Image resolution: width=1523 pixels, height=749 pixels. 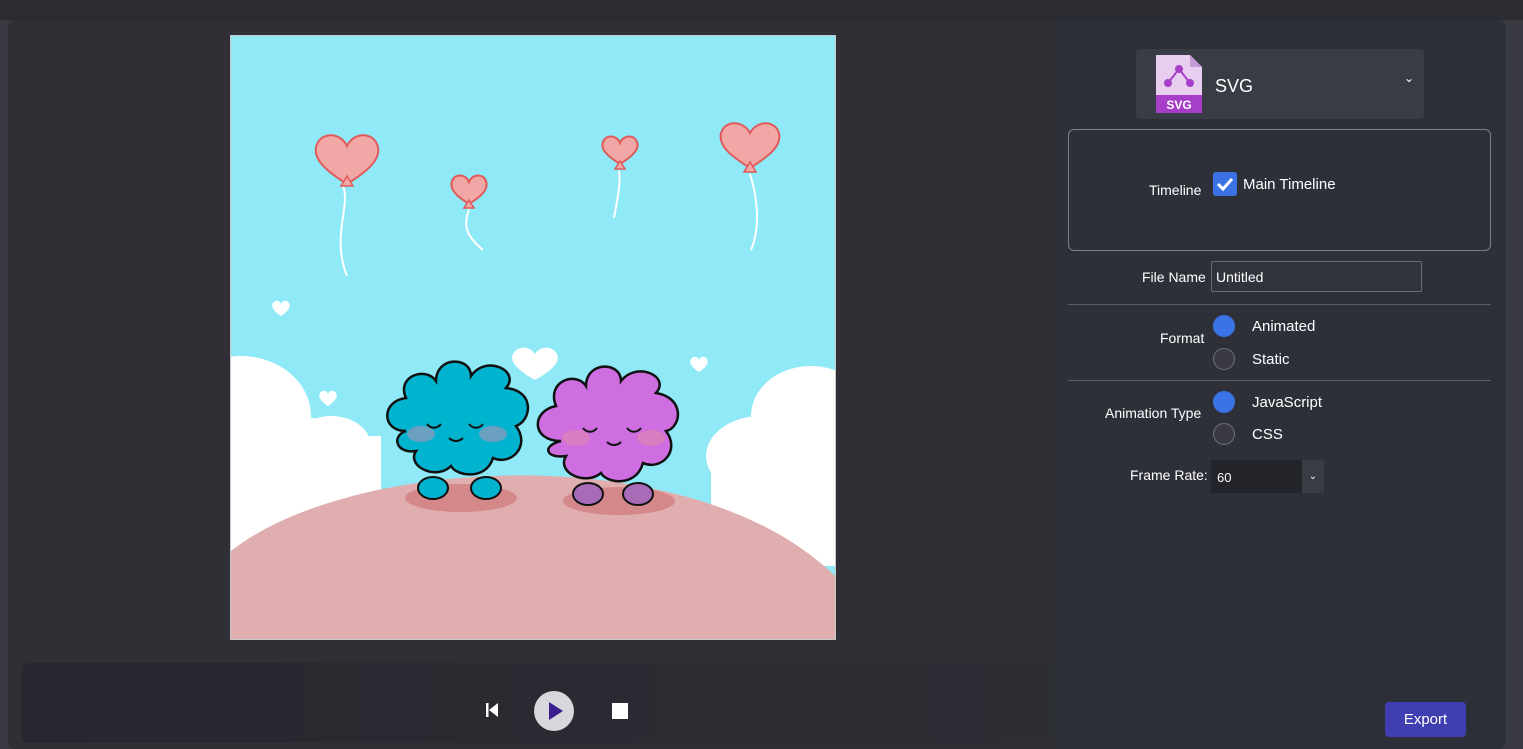 I want to click on export-button: Export, so click(x=1425, y=719).